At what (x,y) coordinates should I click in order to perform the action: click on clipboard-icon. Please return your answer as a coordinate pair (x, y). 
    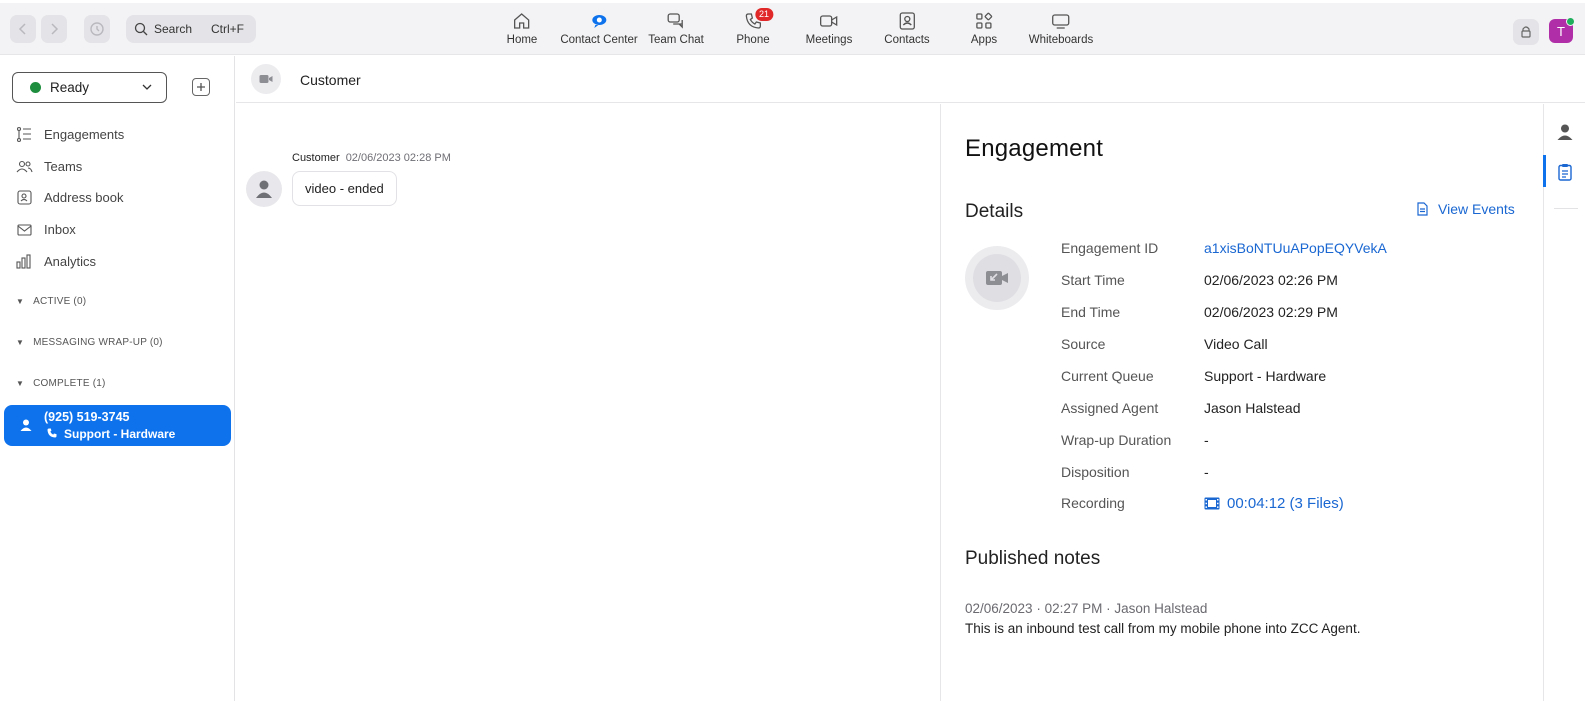
    Looking at the image, I should click on (1565, 172).